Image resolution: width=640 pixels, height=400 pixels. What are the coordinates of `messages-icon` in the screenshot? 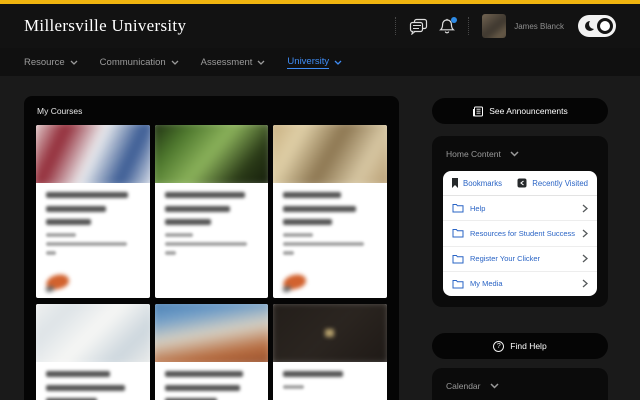 It's located at (418, 26).